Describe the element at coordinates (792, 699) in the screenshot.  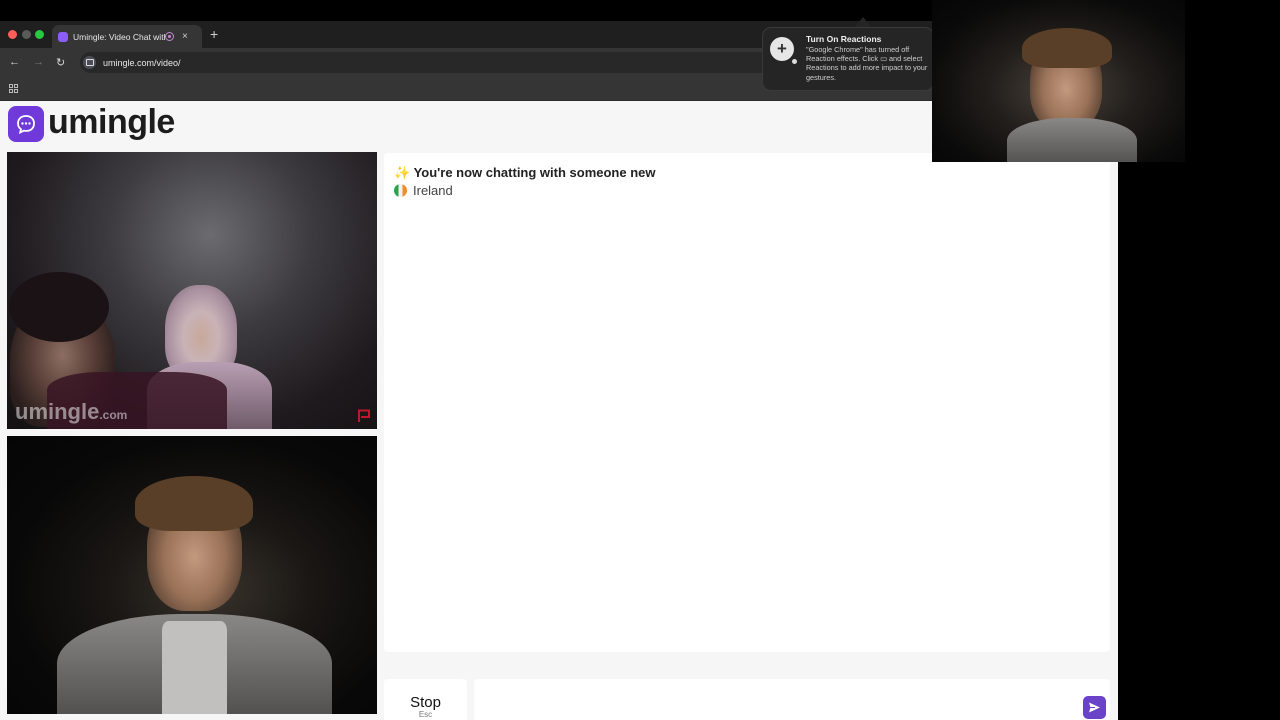
I see `message-input` at that location.